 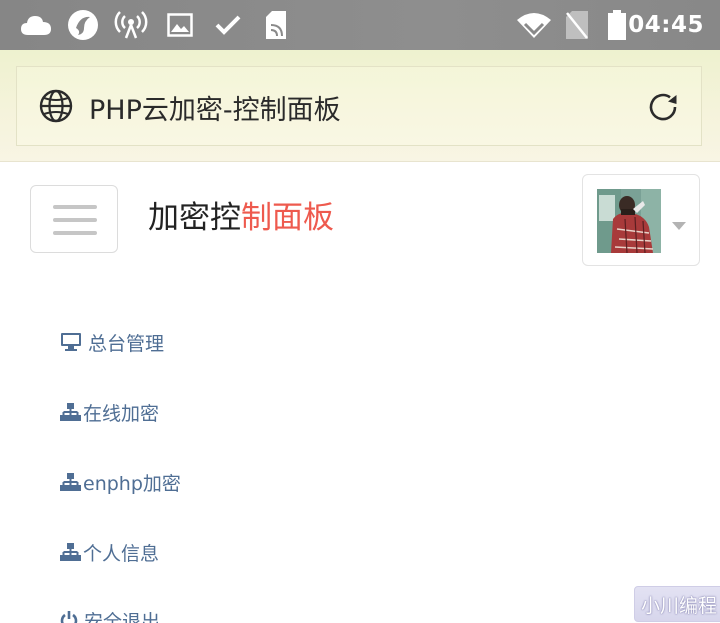 I want to click on menu-item-online-encrypt: 在线加密, so click(x=109, y=412).